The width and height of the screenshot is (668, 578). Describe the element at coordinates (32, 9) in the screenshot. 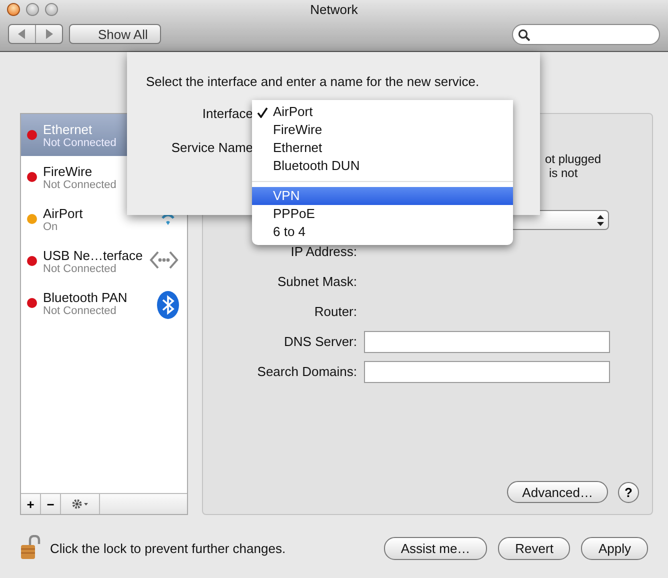

I see `minimize-button` at that location.